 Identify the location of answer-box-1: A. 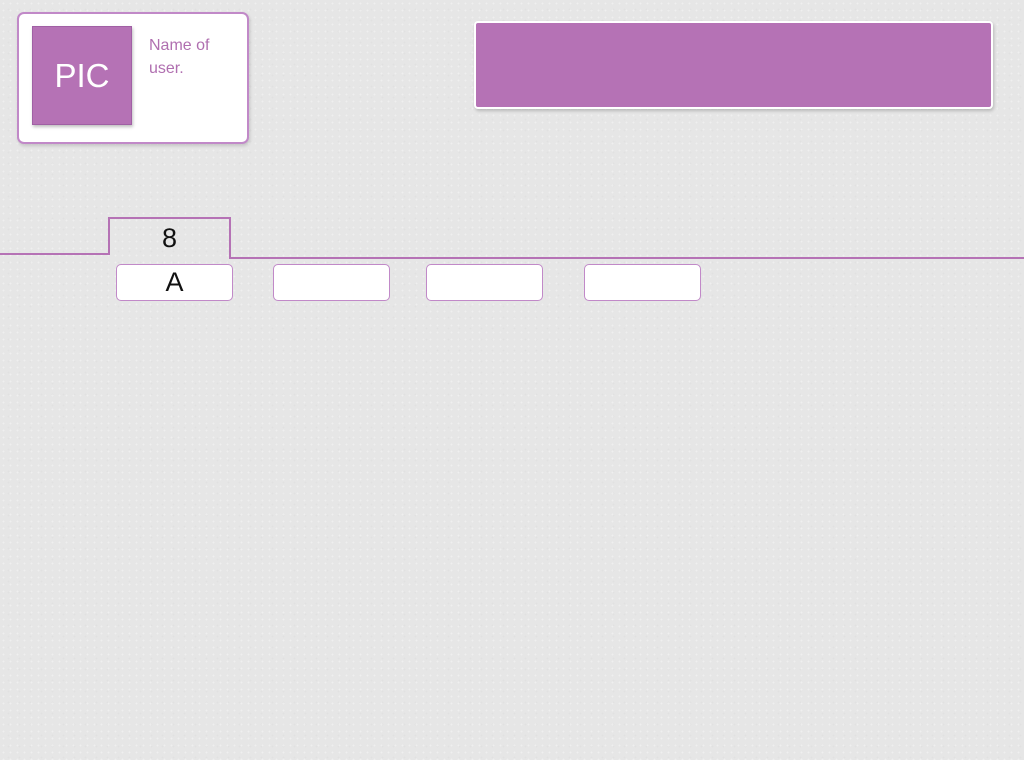
(174, 282).